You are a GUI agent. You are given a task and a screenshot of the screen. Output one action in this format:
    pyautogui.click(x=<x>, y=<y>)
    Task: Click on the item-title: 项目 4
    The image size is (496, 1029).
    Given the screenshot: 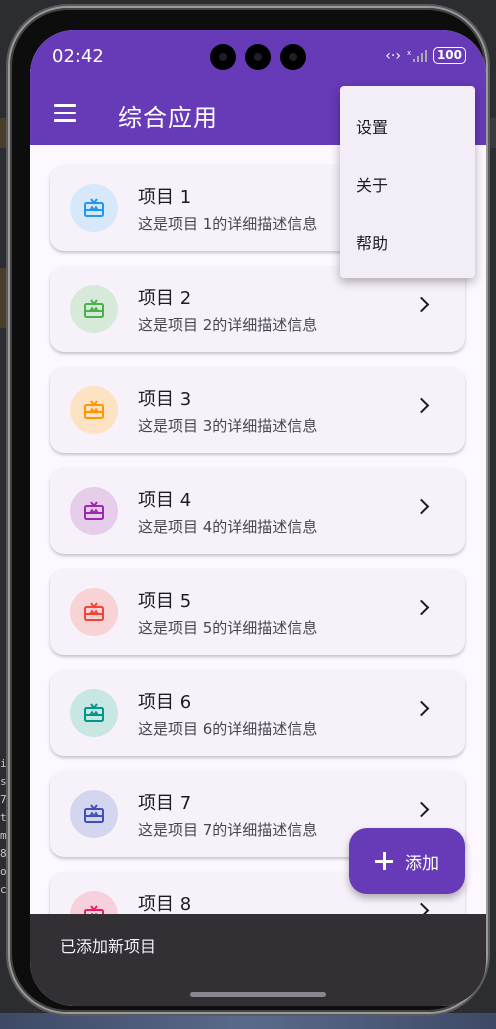 What is the action you would take?
    pyautogui.click(x=165, y=500)
    